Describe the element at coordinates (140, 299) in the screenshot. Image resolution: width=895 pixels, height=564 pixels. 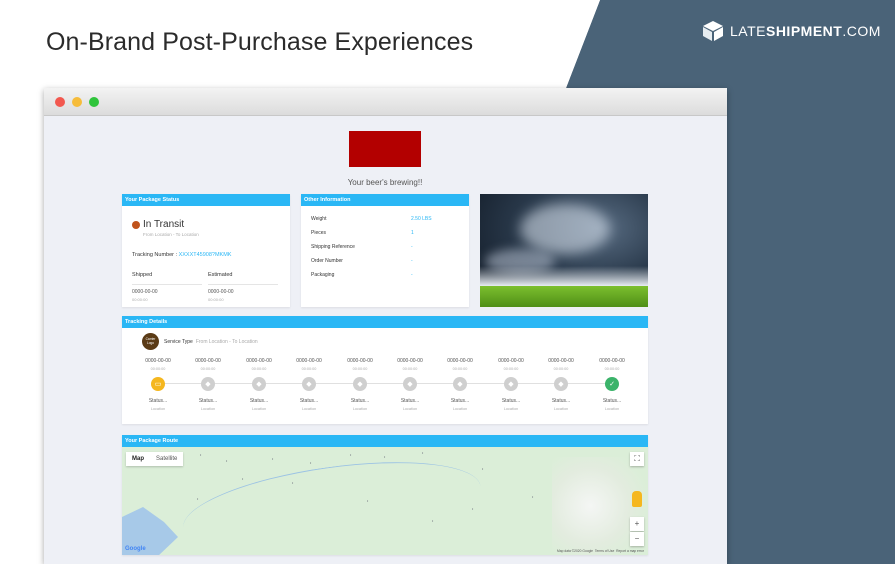
I see `shipped-time: 00:00:00` at that location.